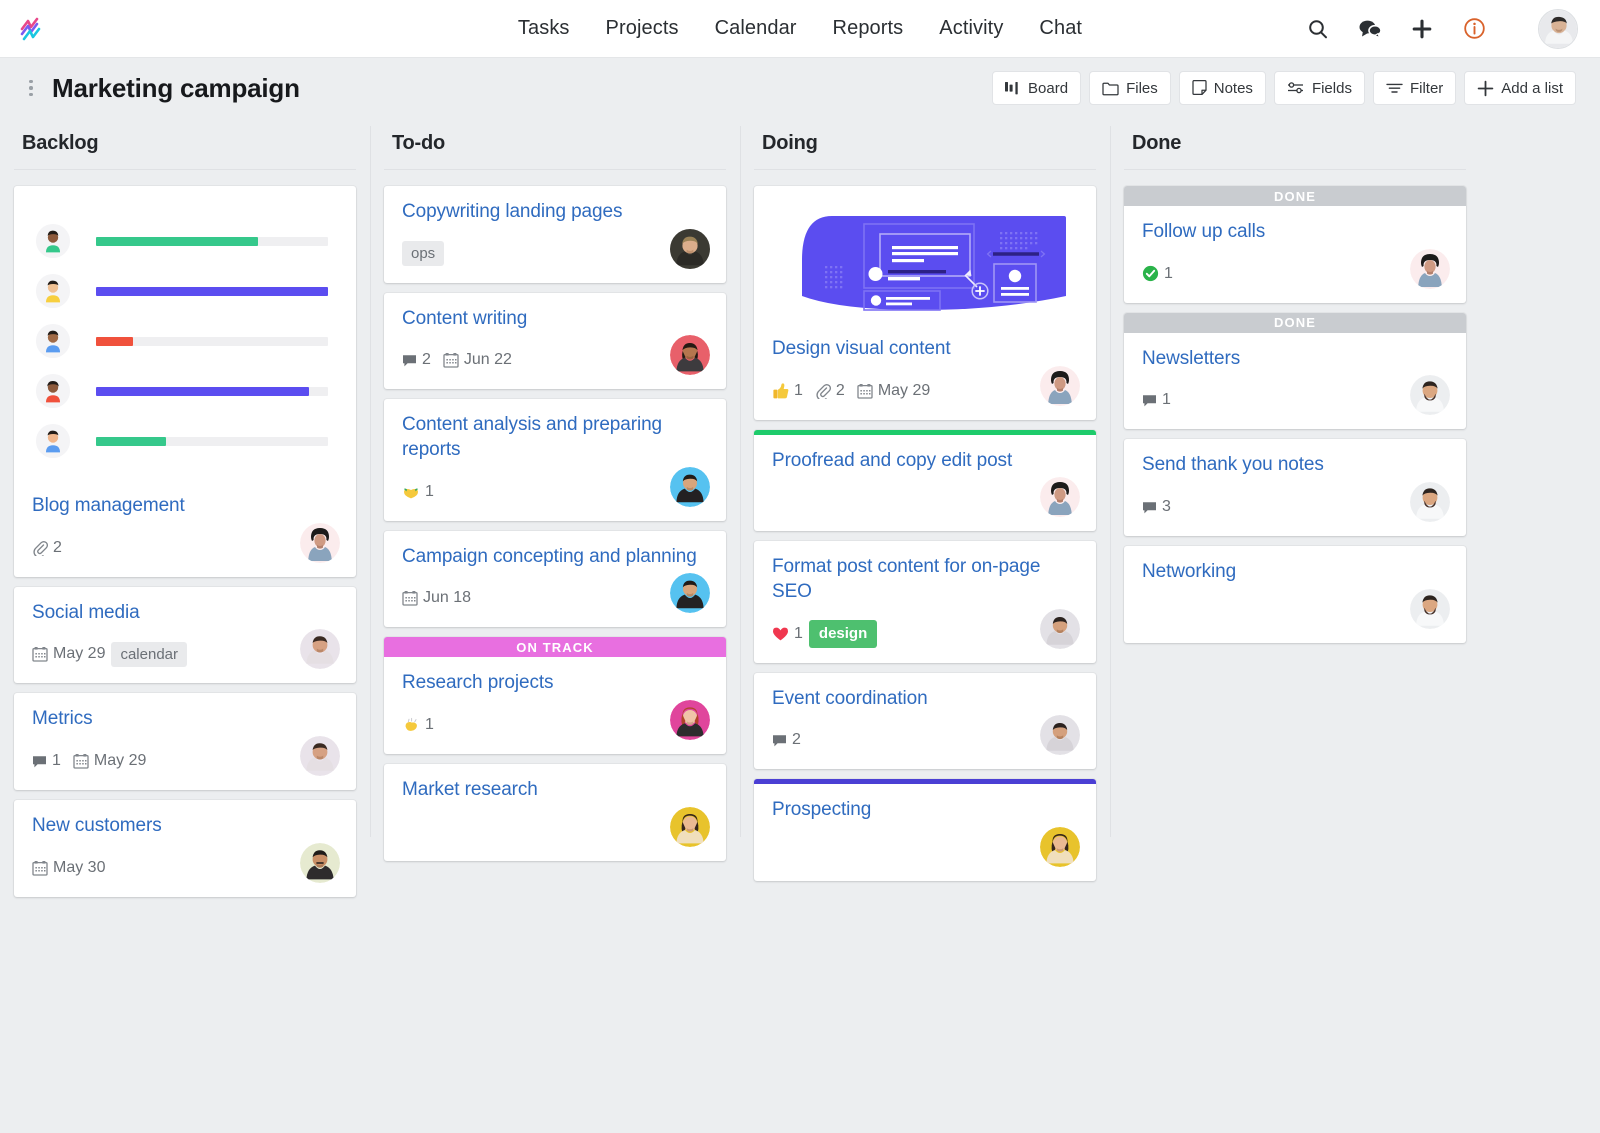  I want to click on card-content: Event coordination 2, so click(925, 721).